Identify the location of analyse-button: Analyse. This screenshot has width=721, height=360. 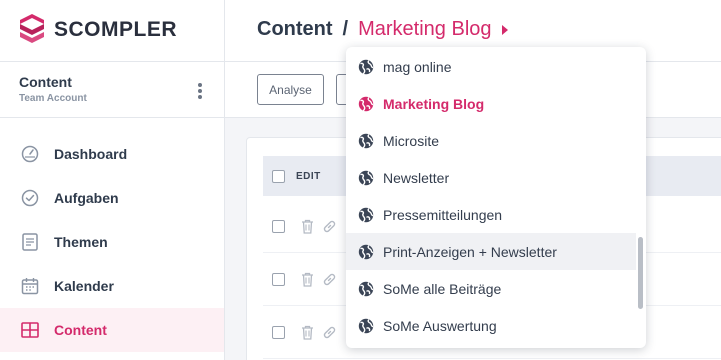
(290, 89).